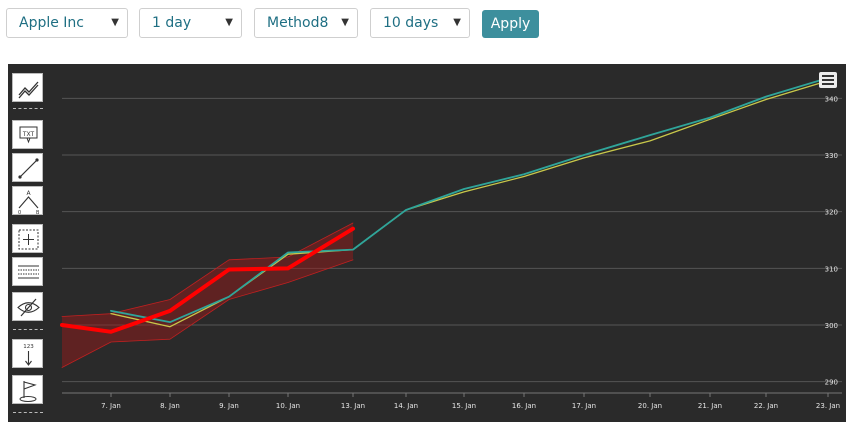 Image resolution: width=858 pixels, height=424 pixels. Describe the element at coordinates (406, 406) in the screenshot. I see `x-tick-label: 14. Jan` at that location.